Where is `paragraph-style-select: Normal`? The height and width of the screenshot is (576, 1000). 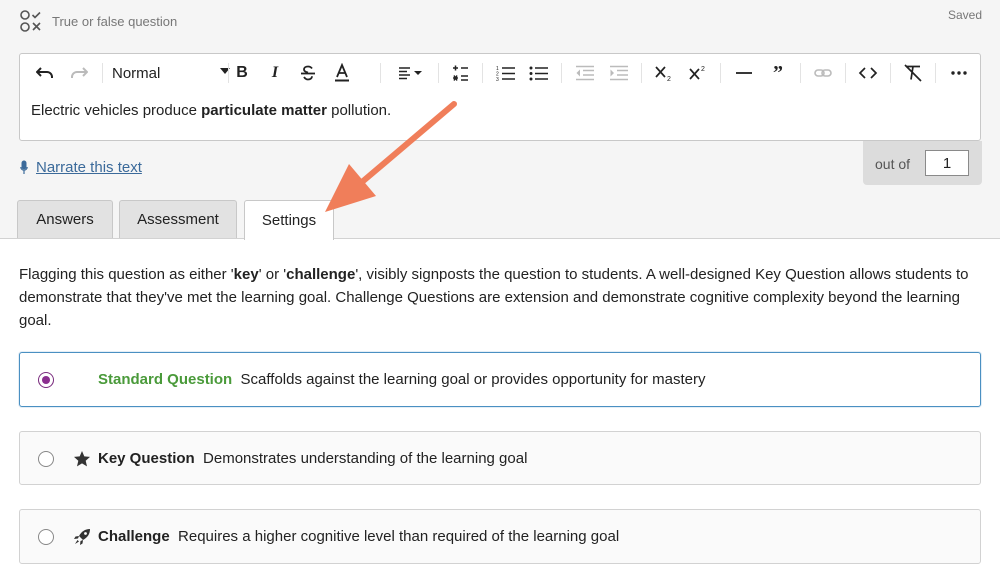 paragraph-style-select: Normal is located at coordinates (171, 73).